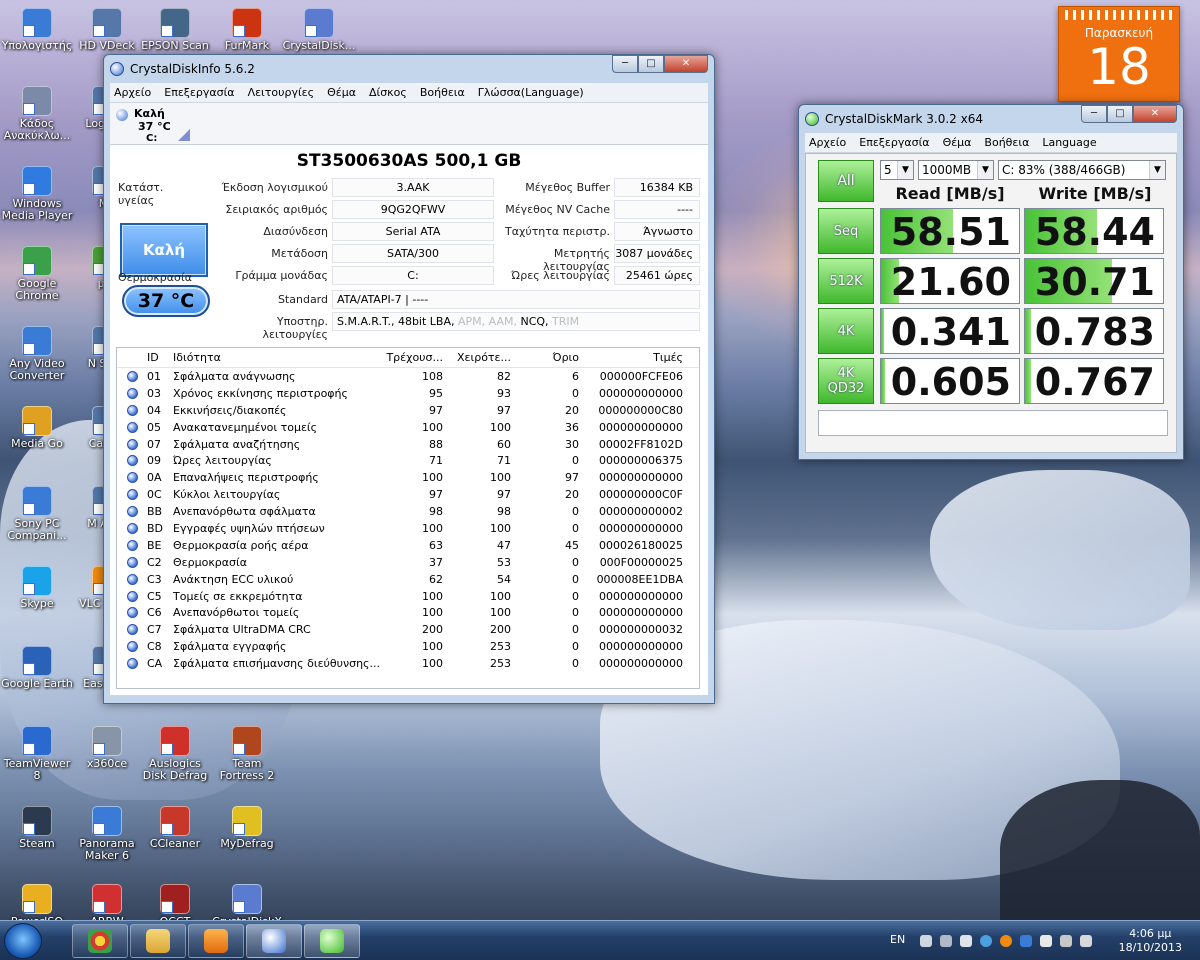 Image resolution: width=1200 pixels, height=960 pixels. What do you see at coordinates (409, 69) in the screenshot?
I see `cdi-titlebar: CrystalDiskInfo 5.6.2 ─ □ ✕` at bounding box center [409, 69].